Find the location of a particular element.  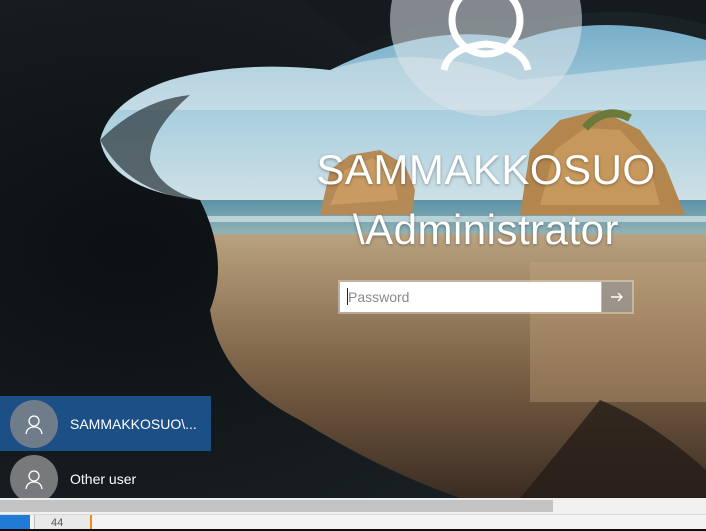

password-box is located at coordinates (486, 297).